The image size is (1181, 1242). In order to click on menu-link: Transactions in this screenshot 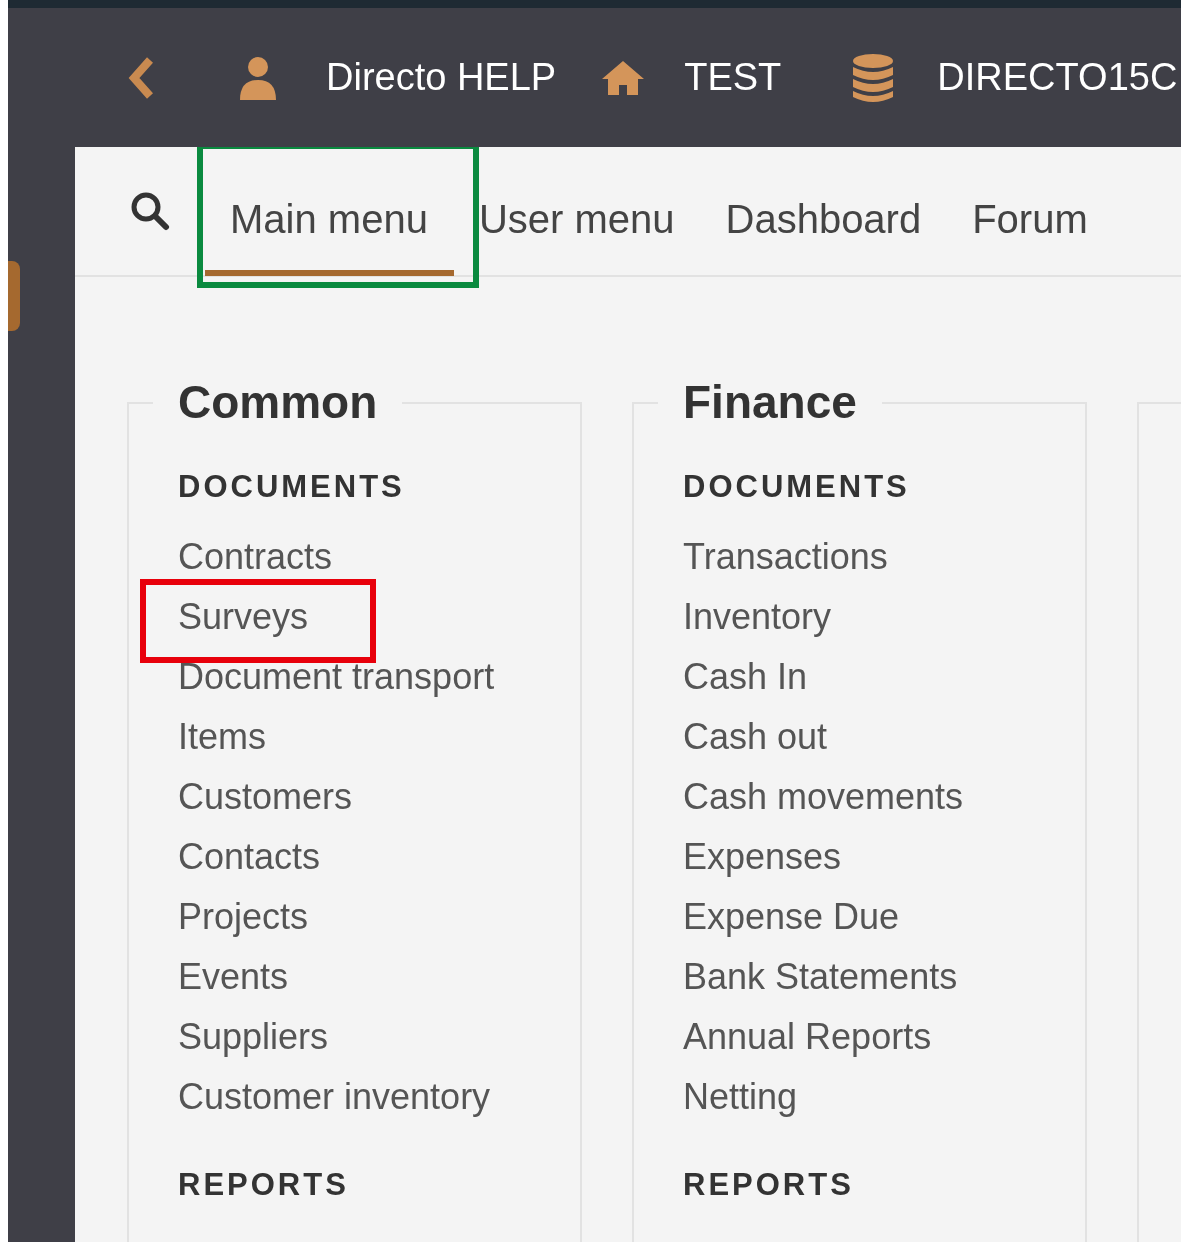, I will do `click(785, 557)`.